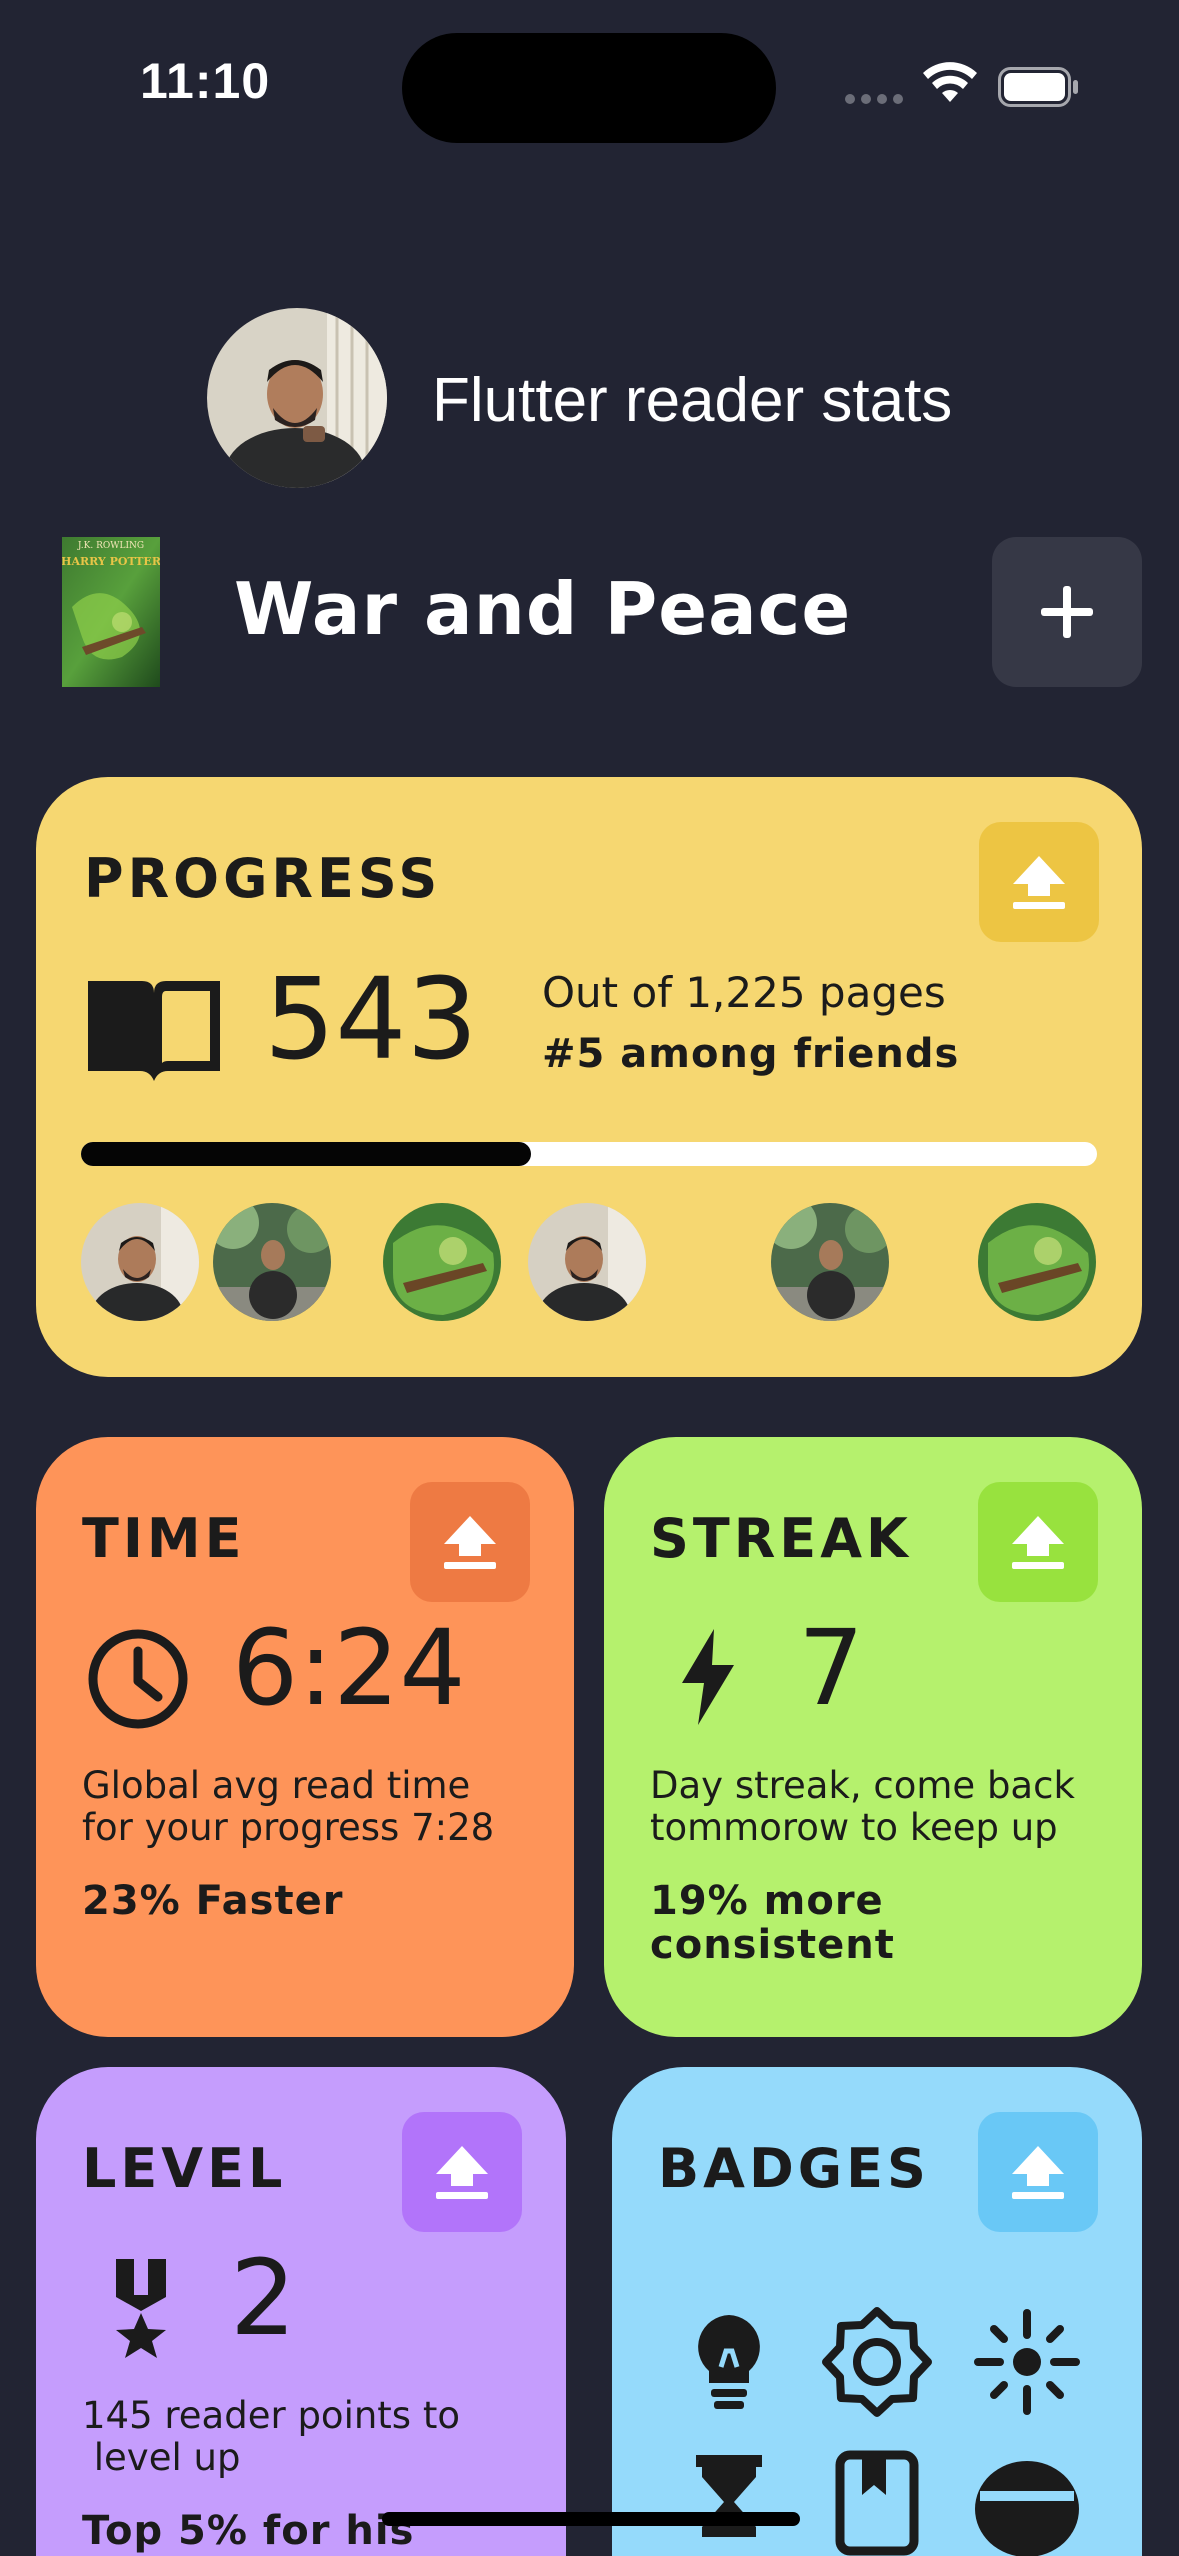 Image resolution: width=1179 pixels, height=2556 pixels. What do you see at coordinates (276, 1785) in the screenshot?
I see `time-line1: Global avg read time` at bounding box center [276, 1785].